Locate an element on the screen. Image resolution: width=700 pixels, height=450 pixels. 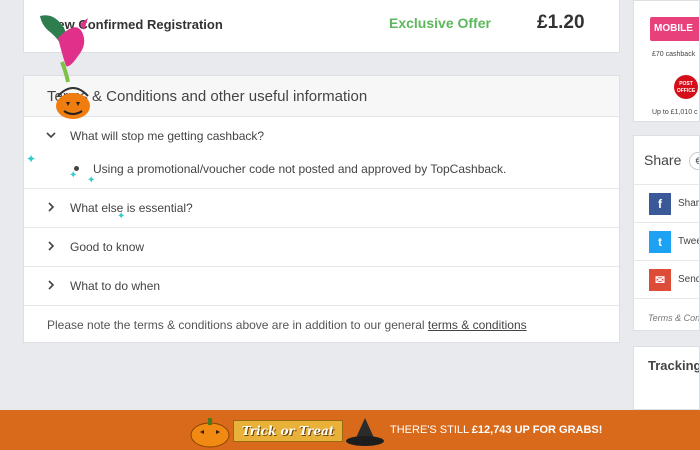
share-email: ✉ Send is located at coordinates (667, 279).